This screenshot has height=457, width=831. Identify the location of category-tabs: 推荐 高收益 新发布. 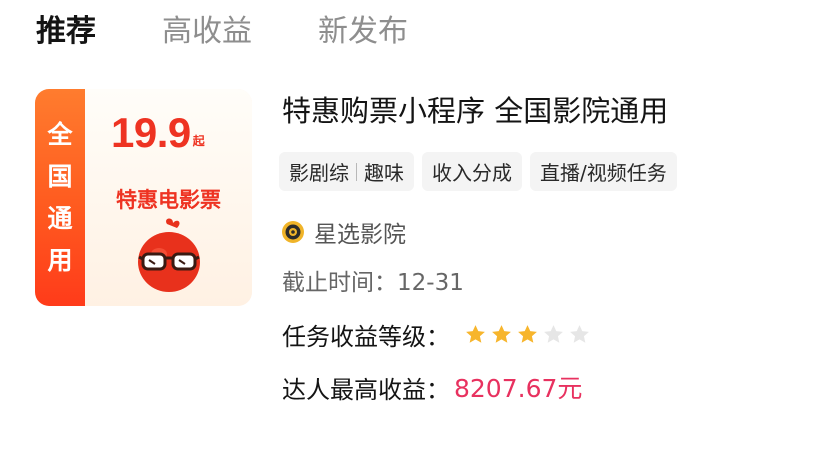
(255, 32).